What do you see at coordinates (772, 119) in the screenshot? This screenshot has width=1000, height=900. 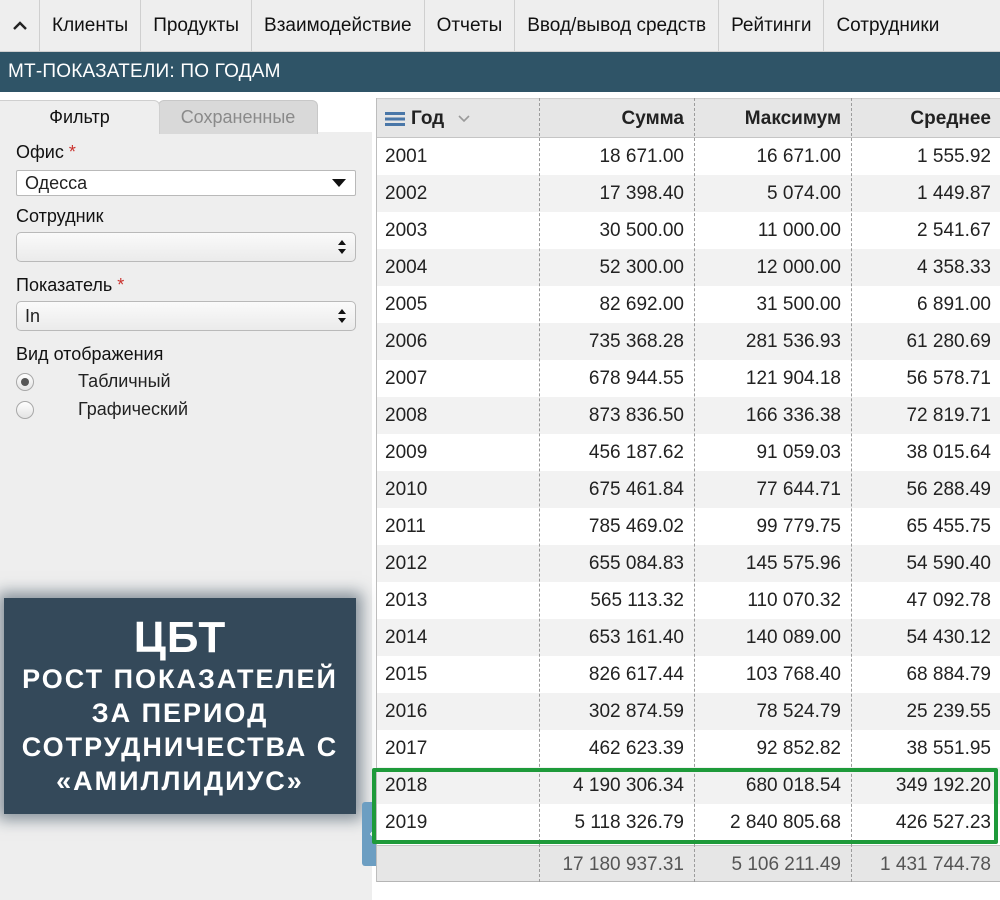 I see `column-header-max: Максимум` at bounding box center [772, 119].